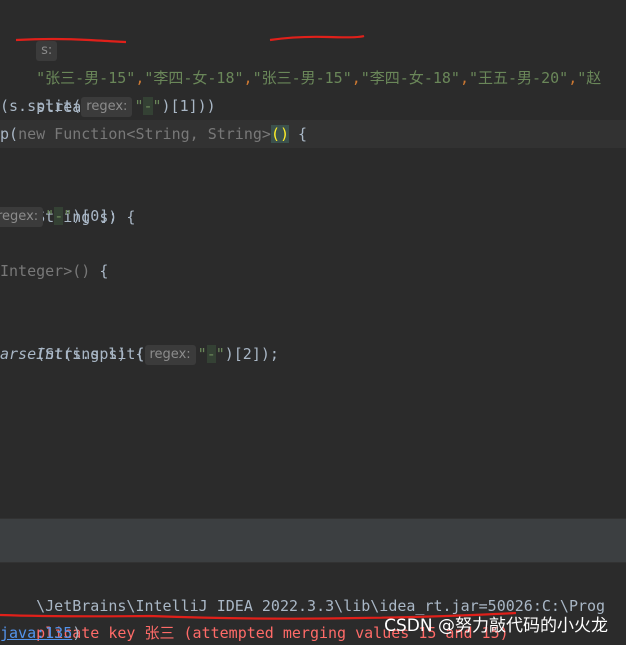  I want to click on keyword-new: new, so click(32, 134).